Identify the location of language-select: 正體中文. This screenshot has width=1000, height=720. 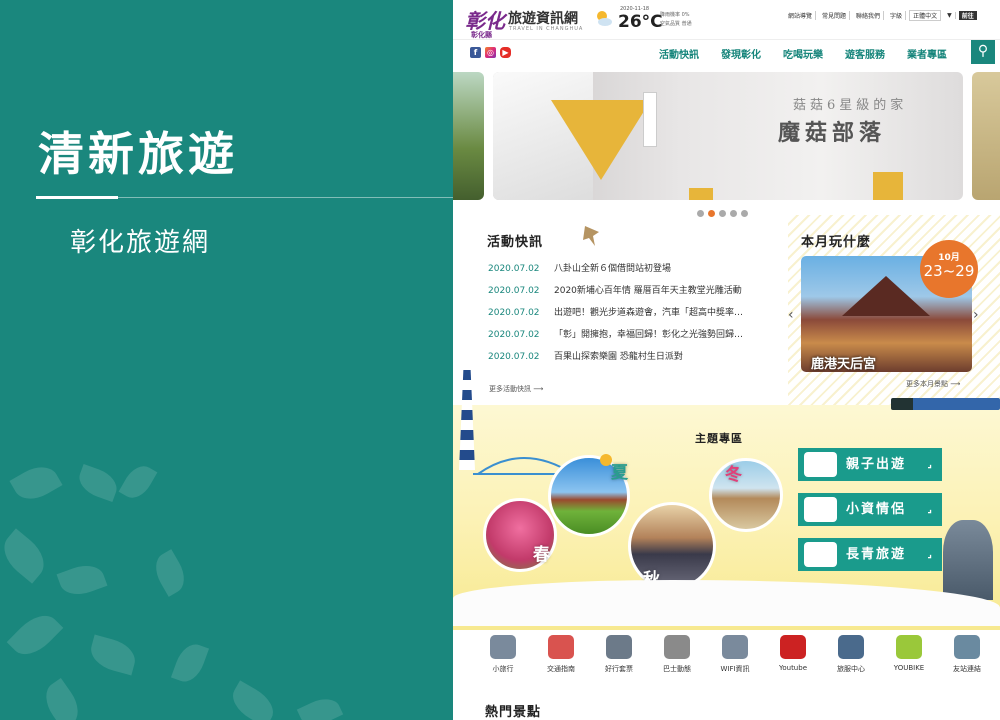
(925, 15).